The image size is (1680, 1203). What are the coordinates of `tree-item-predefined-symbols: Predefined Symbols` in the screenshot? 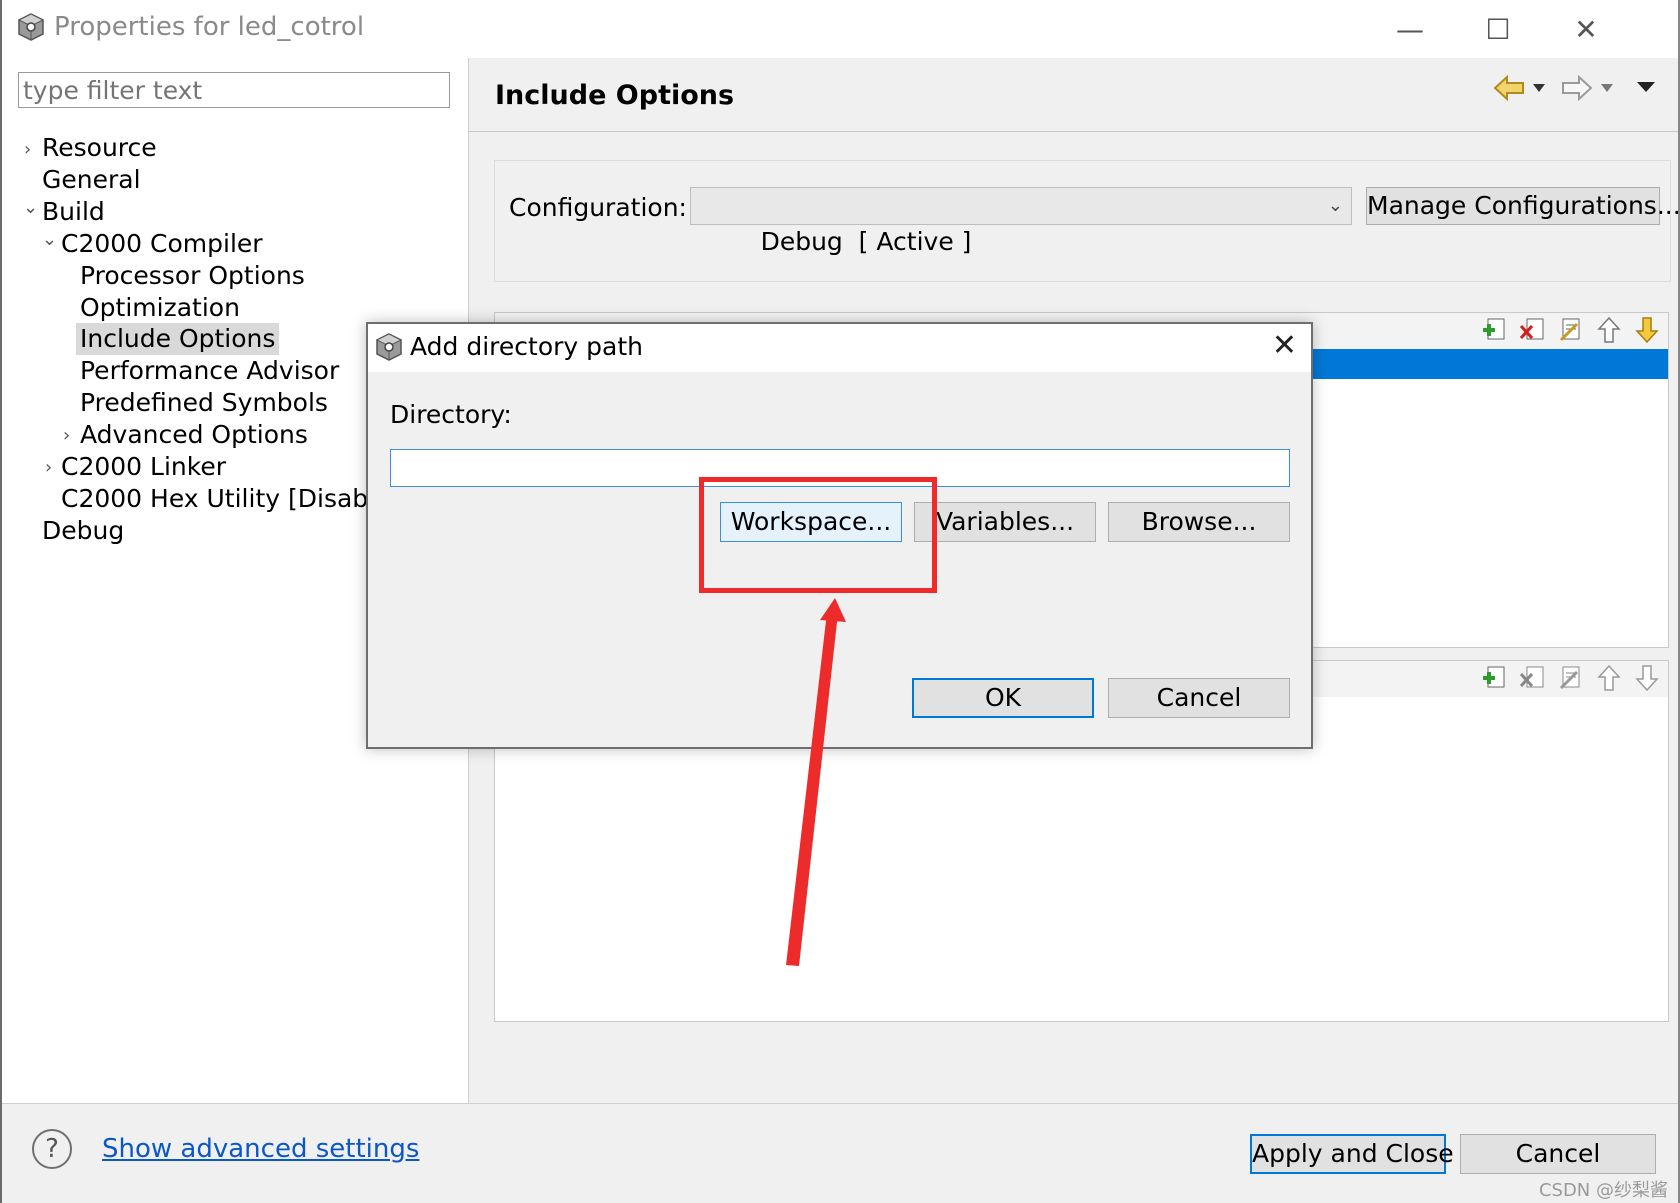 It's located at (204, 403).